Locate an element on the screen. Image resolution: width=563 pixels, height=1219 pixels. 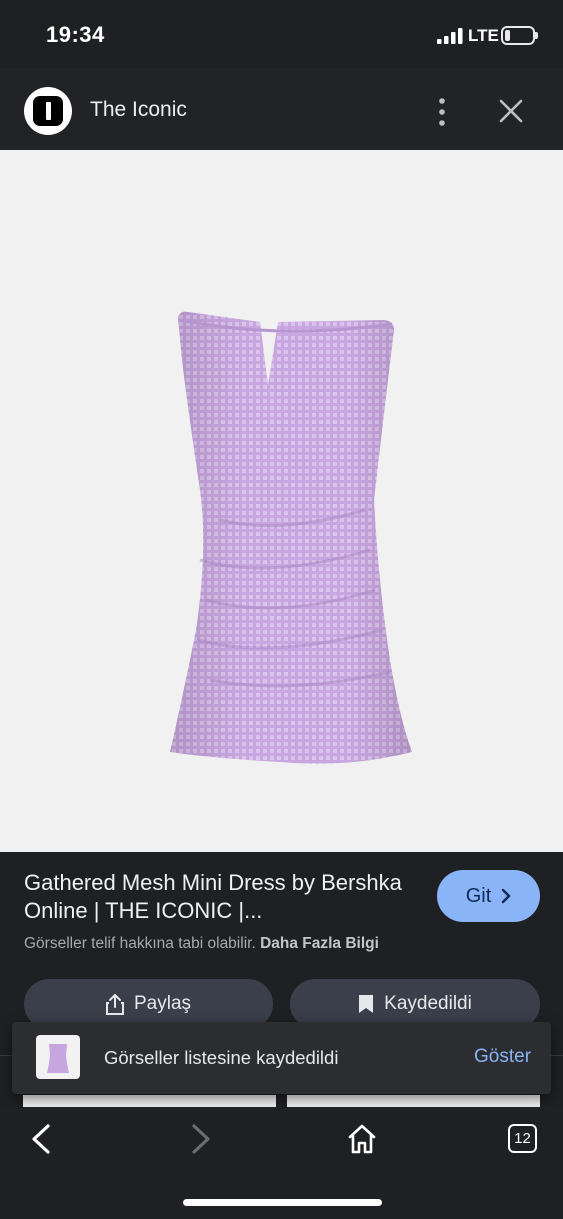
site-logo is located at coordinates (48, 111).